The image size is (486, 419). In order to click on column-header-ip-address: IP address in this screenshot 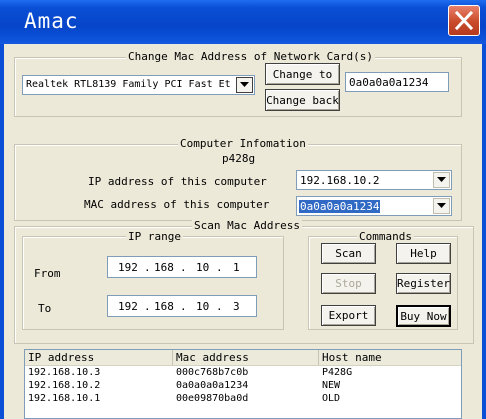, I will do `click(99, 357)`.